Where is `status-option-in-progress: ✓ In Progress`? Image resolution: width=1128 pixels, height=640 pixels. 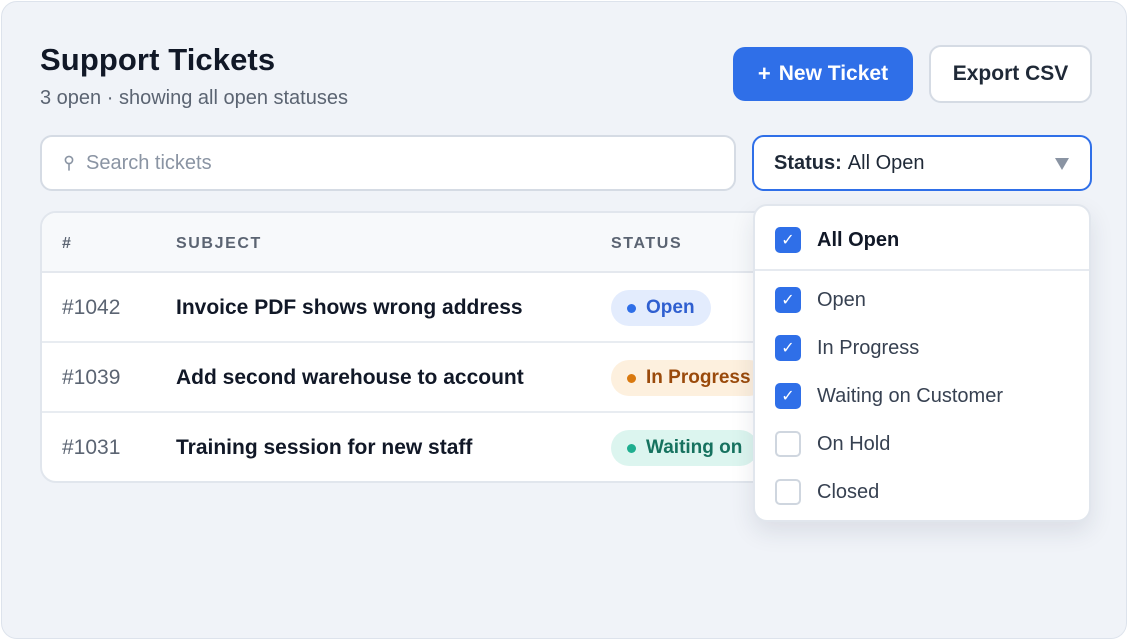 status-option-in-progress: ✓ In Progress is located at coordinates (847, 348).